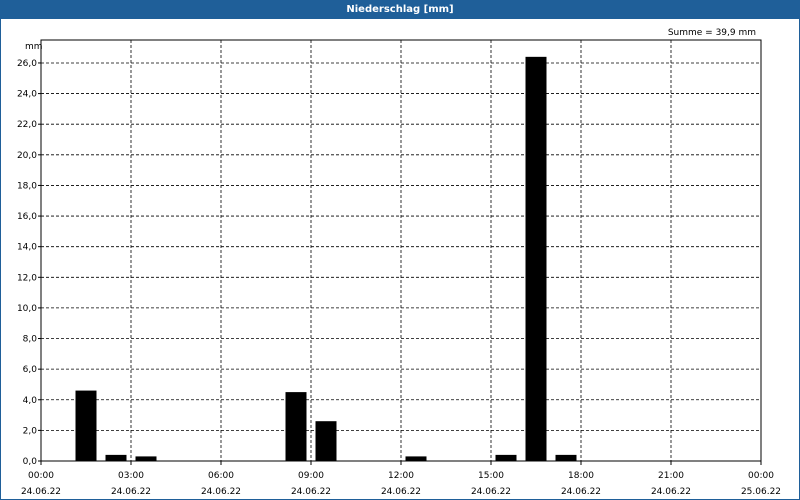 This screenshot has width=800, height=500. Describe the element at coordinates (27, 186) in the screenshot. I see `y-tick-label: 18,0` at that location.